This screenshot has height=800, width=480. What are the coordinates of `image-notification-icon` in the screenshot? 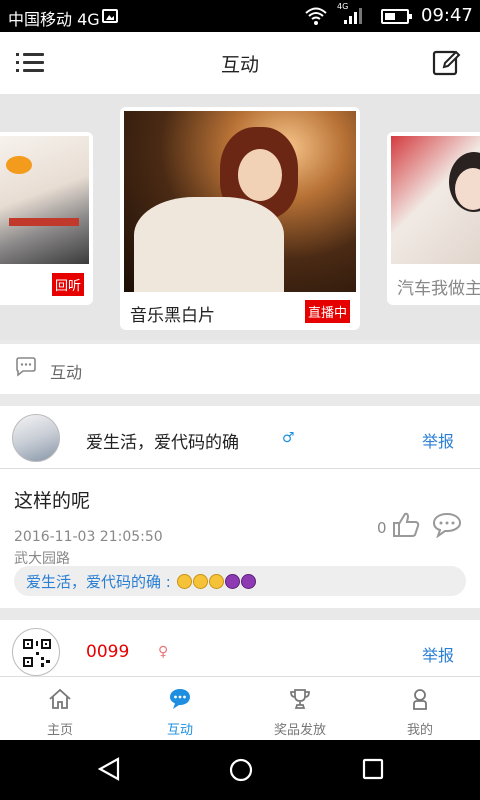 It's located at (110, 16).